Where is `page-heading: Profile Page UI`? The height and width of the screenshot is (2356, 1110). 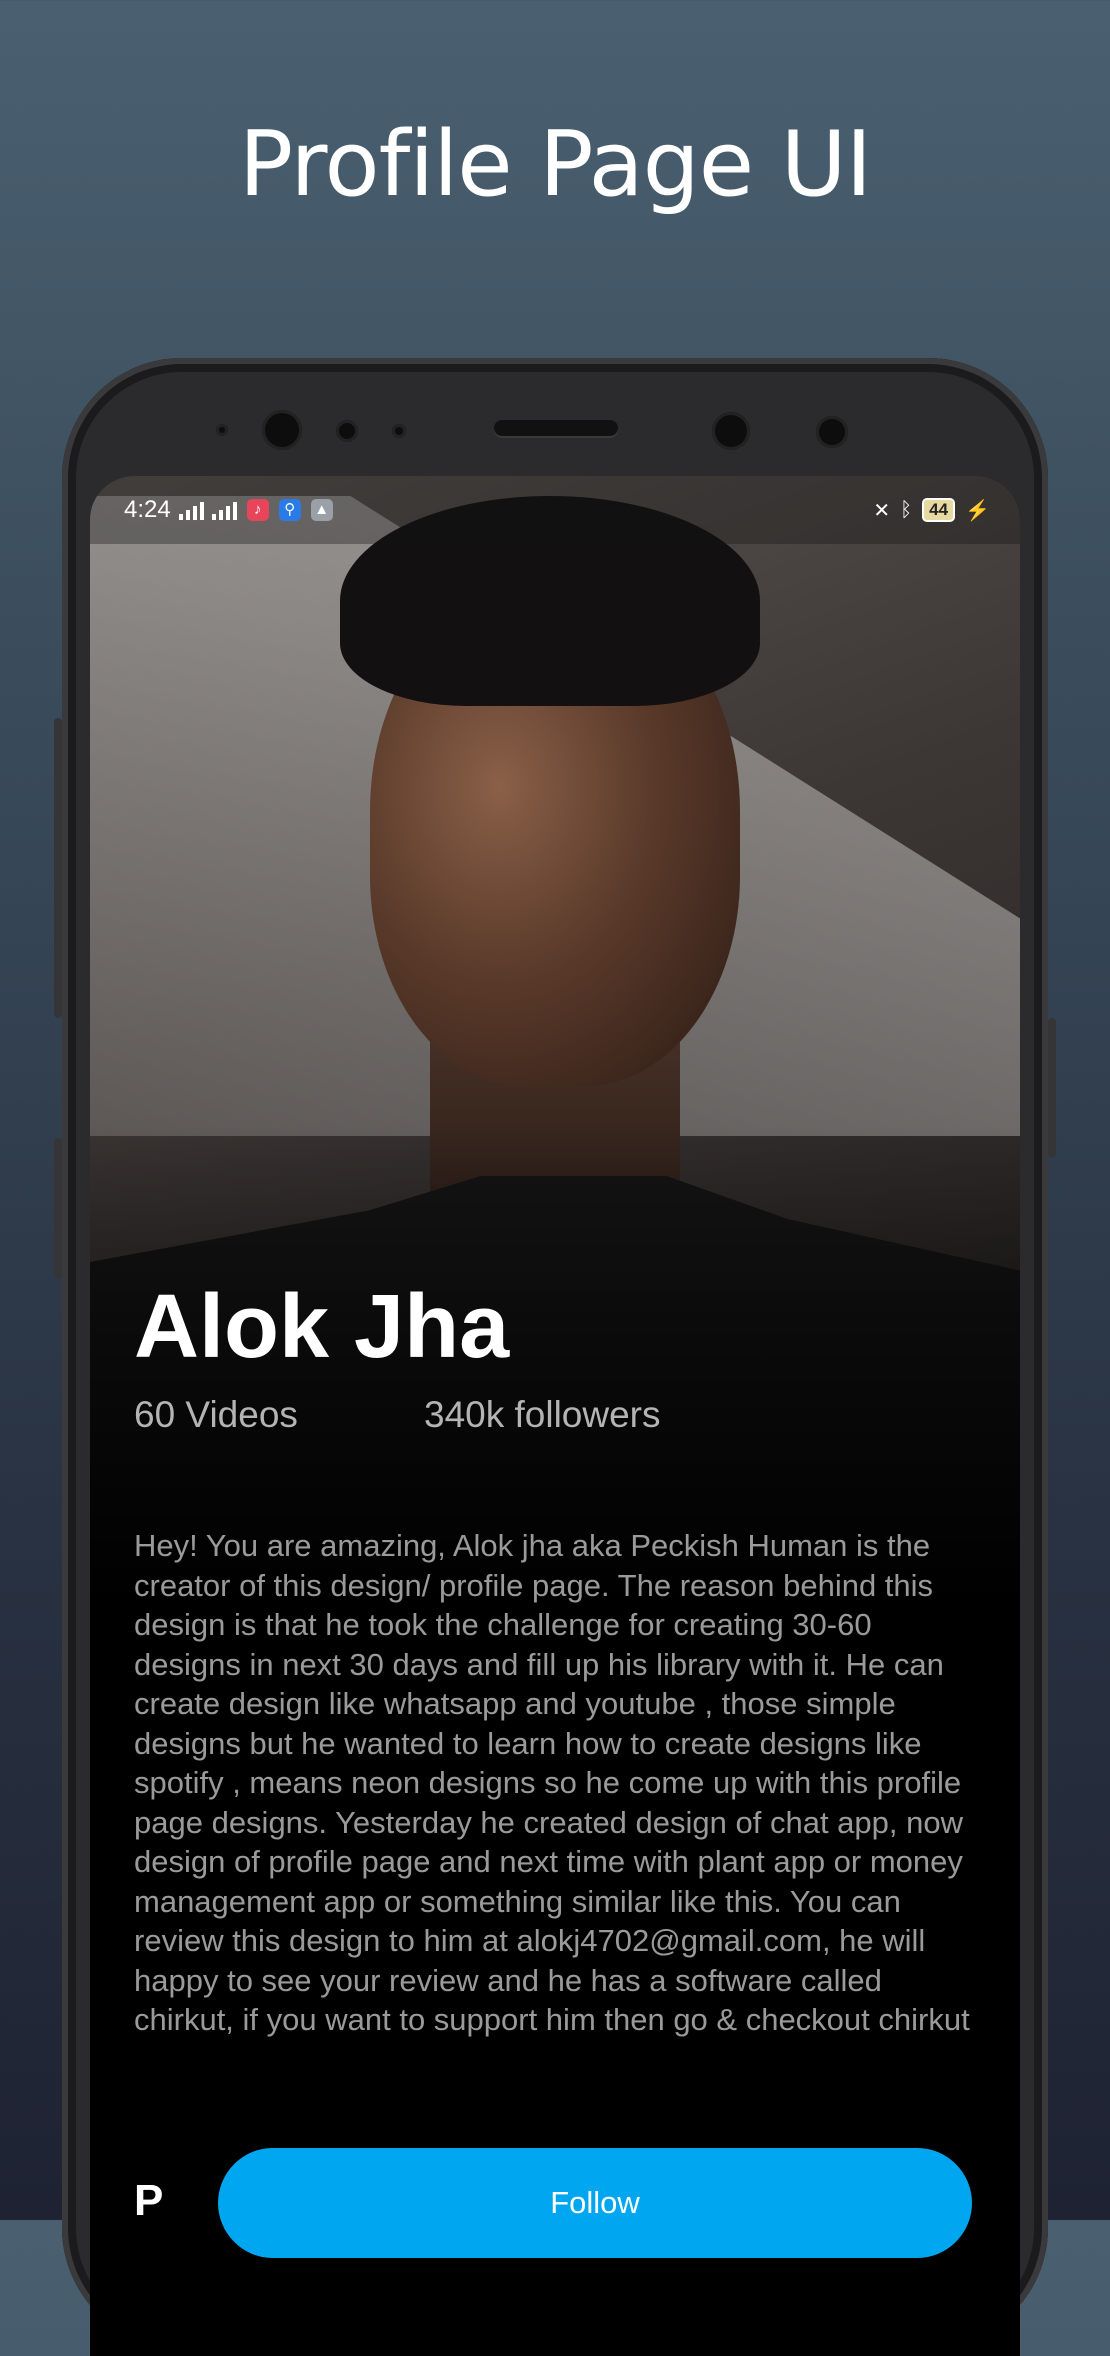
page-heading: Profile Page UI is located at coordinates (555, 164).